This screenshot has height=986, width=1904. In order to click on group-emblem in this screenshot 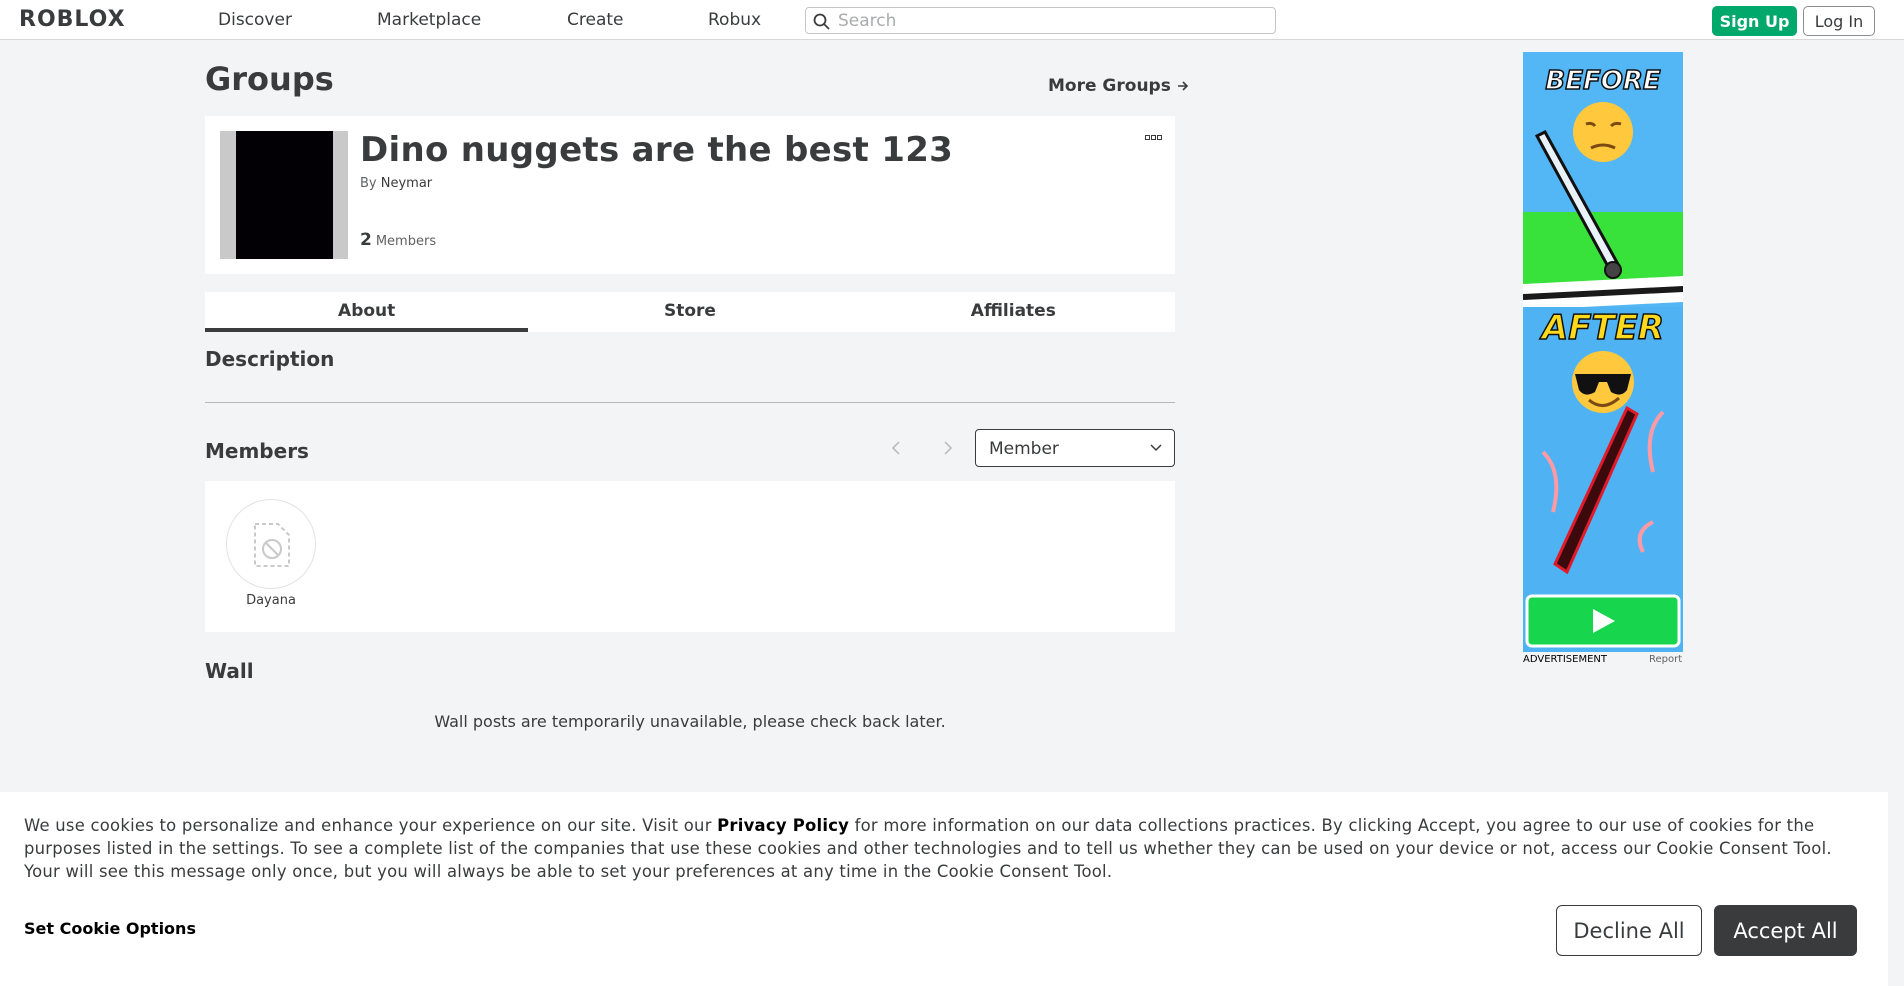, I will do `click(284, 195)`.